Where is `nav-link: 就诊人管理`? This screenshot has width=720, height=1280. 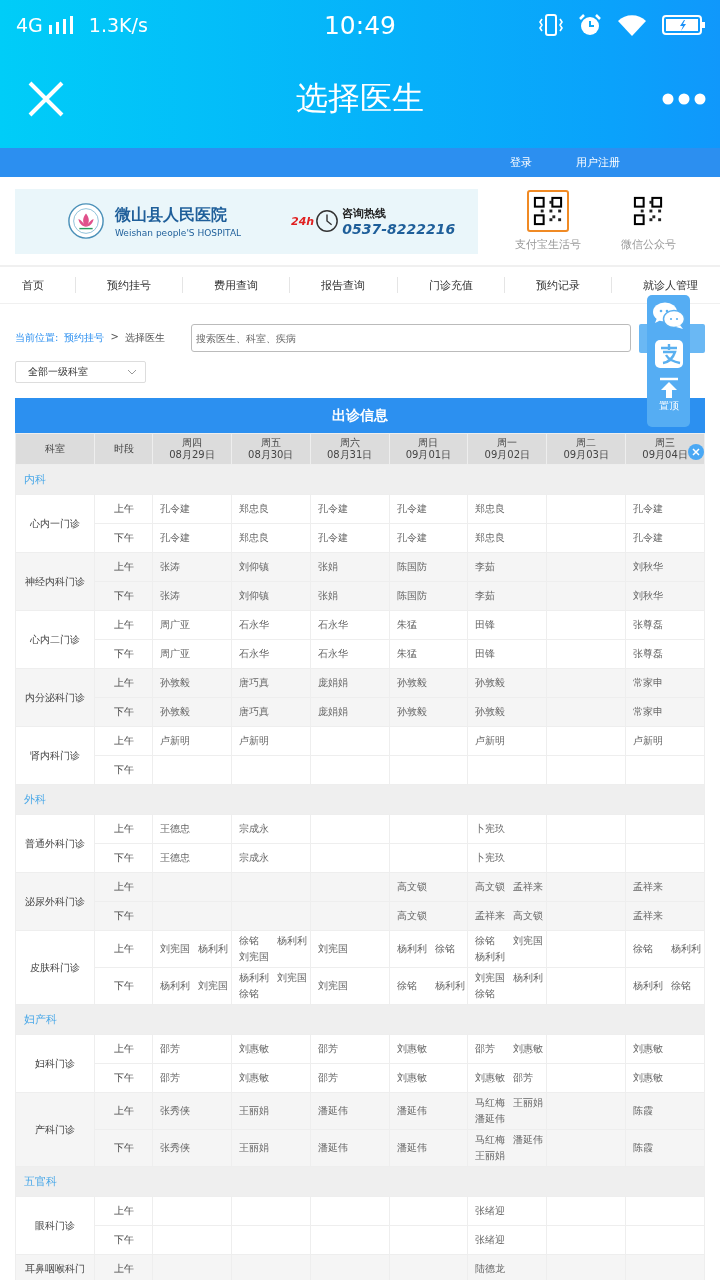
nav-link: 就诊人管理 is located at coordinates (670, 285).